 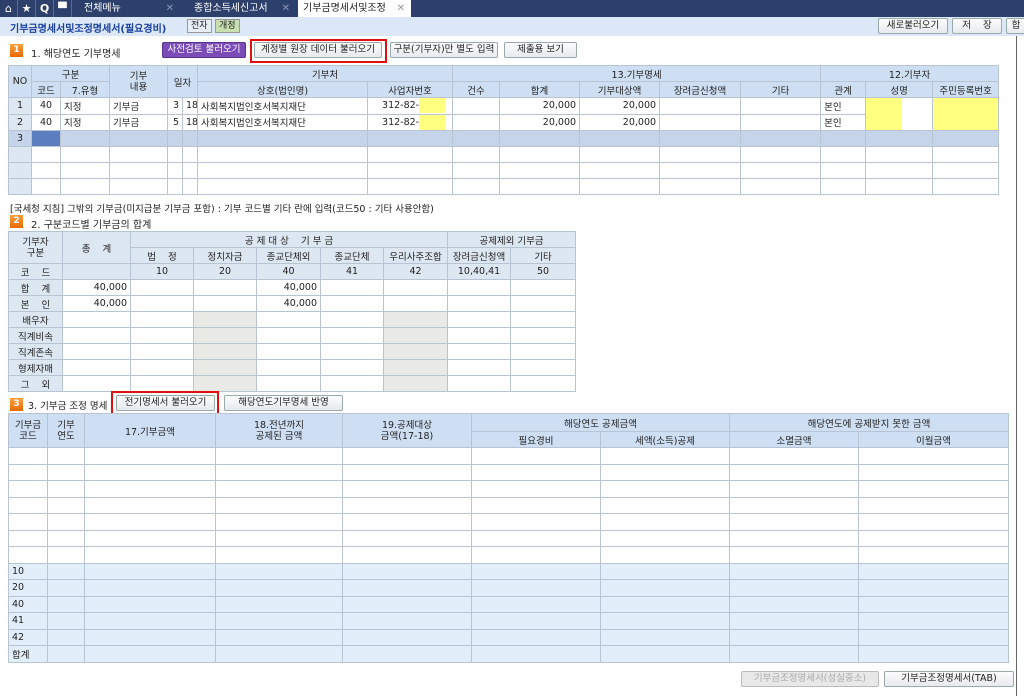 What do you see at coordinates (354, 8) in the screenshot?
I see `tab-donation-statement: 기부금명세서및조정 ✕` at bounding box center [354, 8].